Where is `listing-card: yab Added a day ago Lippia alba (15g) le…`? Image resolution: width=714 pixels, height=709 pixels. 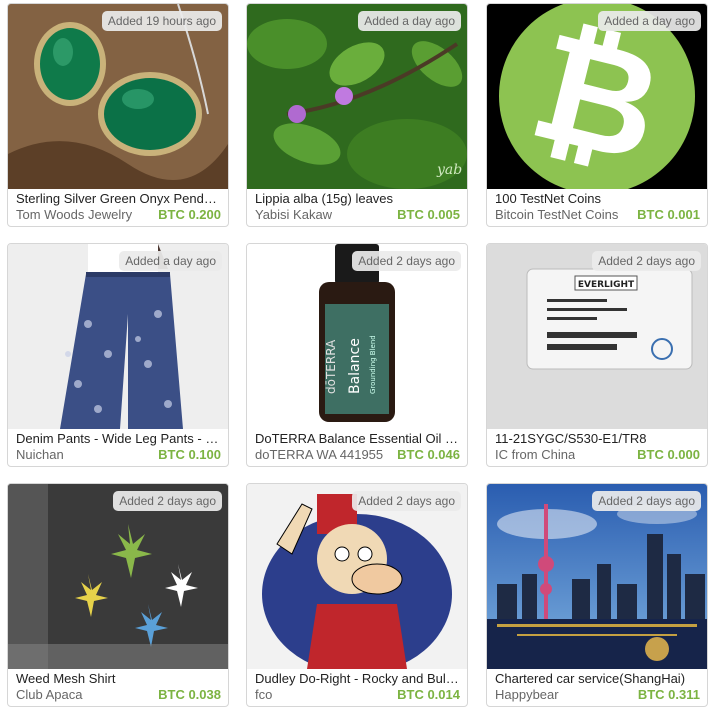
listing-card: yab Added a day ago Lippia alba (15g) le… is located at coordinates (357, 115).